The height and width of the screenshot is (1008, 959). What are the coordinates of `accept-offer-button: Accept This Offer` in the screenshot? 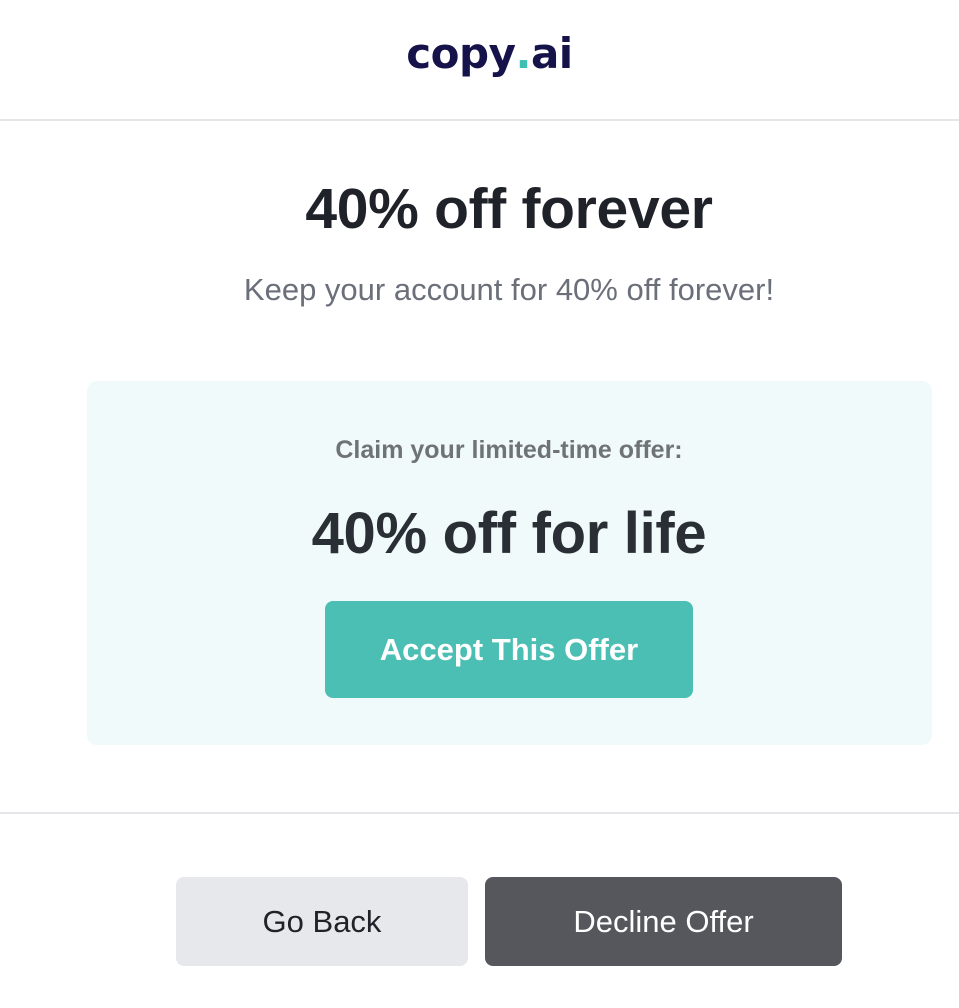 It's located at (509, 649).